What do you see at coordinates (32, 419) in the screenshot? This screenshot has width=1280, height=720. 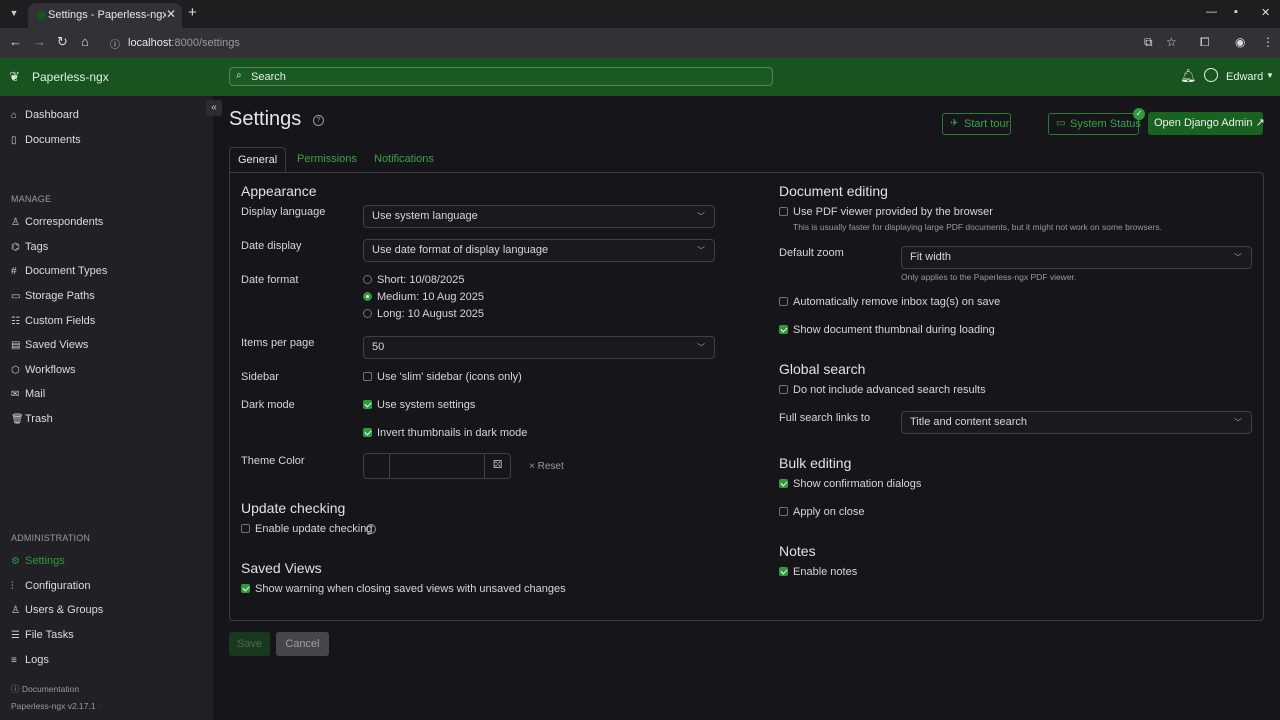 I see `sidebar-item-trash: 🗑︎Trash` at bounding box center [32, 419].